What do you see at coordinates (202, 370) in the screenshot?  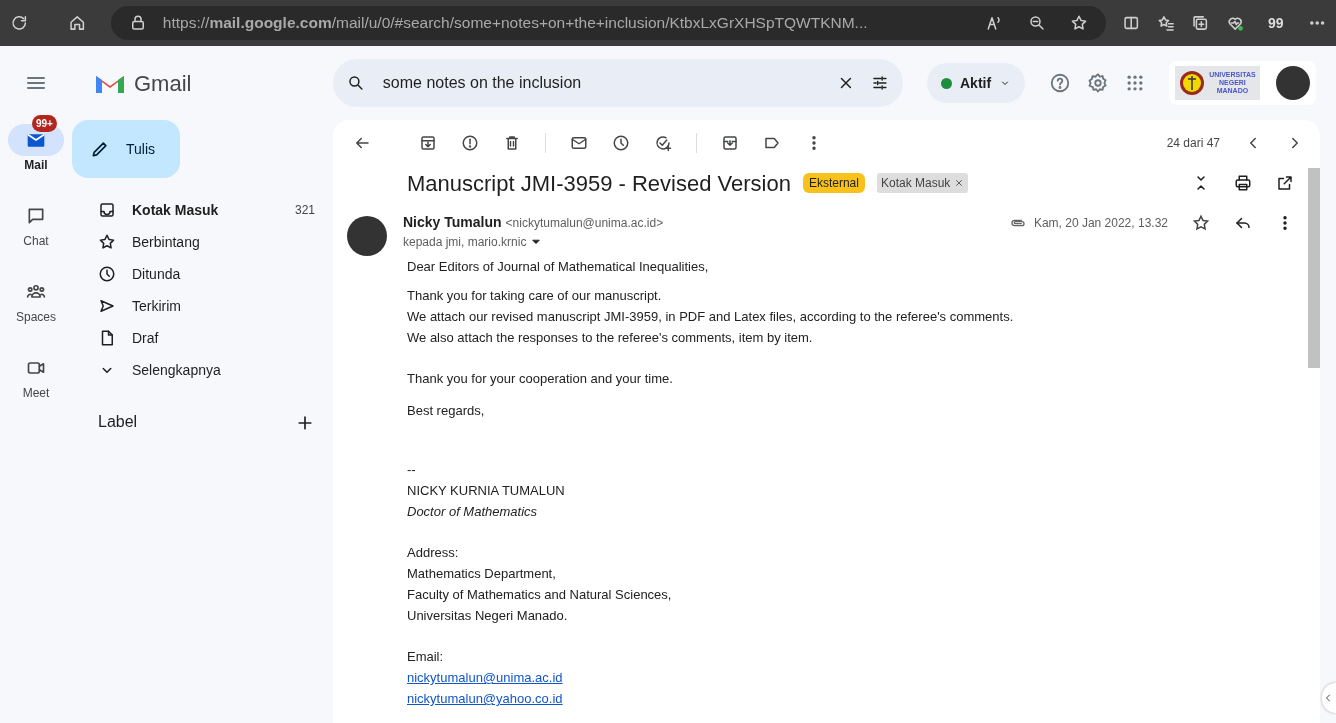 I see `folder-item: Selengkapnya` at bounding box center [202, 370].